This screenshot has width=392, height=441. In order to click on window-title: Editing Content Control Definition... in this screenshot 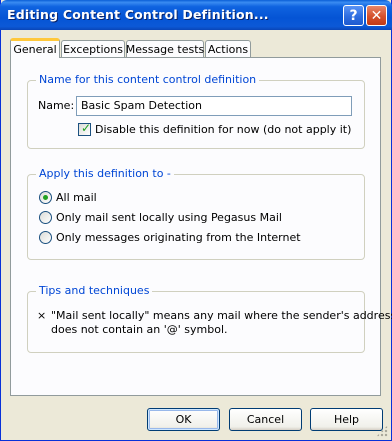, I will do `click(138, 14)`.